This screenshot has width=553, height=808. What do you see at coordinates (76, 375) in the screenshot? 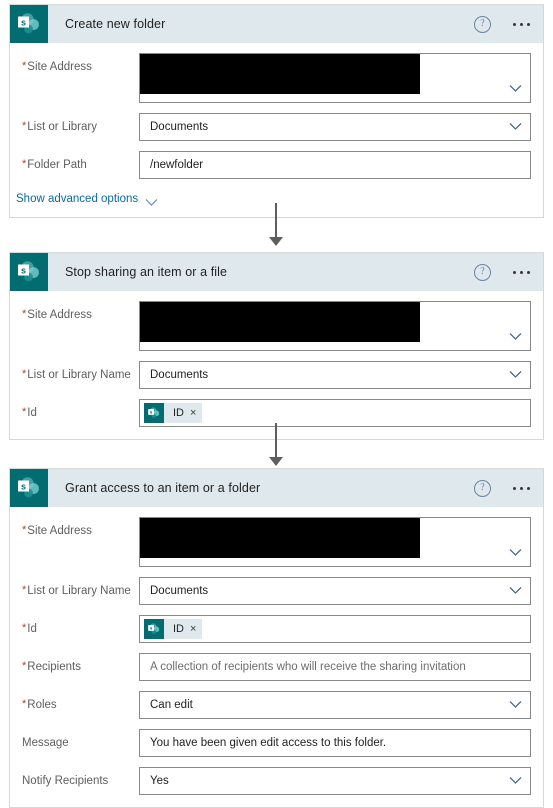
I see `field-label: *List or Library Name` at bounding box center [76, 375].